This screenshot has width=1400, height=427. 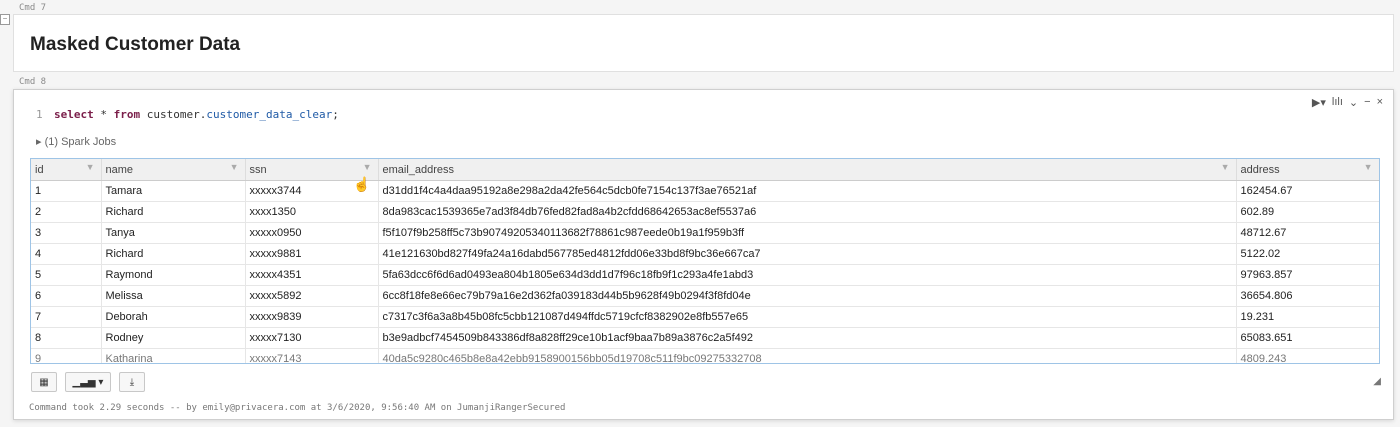 I want to click on column-header-label: name, so click(x=119, y=169).